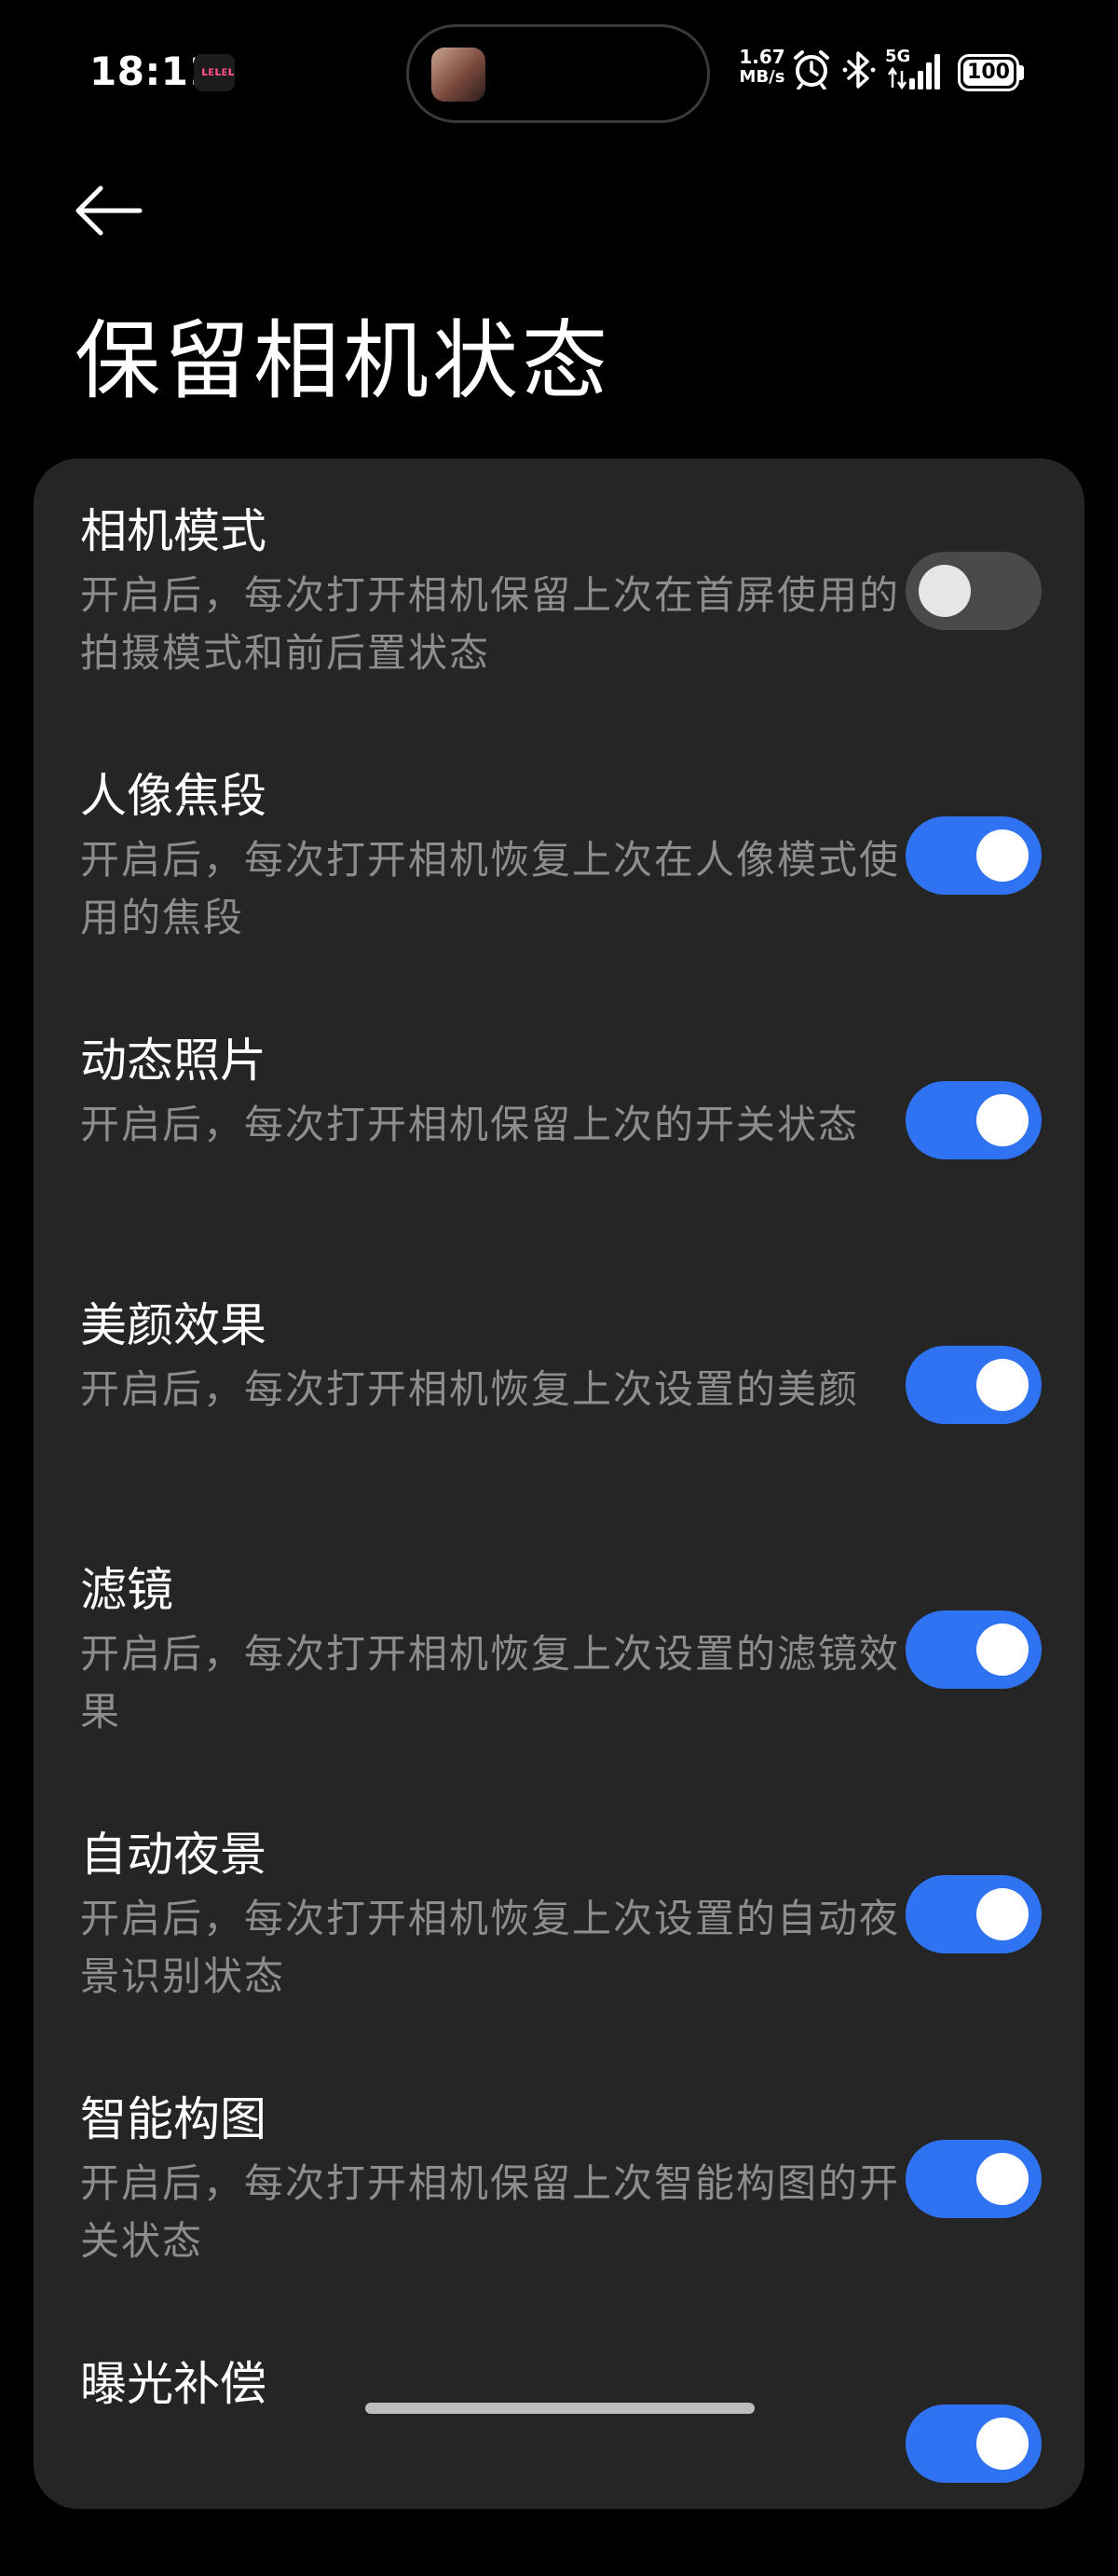  Describe the element at coordinates (762, 57) in the screenshot. I see `network-speed-value: 1.67` at that location.